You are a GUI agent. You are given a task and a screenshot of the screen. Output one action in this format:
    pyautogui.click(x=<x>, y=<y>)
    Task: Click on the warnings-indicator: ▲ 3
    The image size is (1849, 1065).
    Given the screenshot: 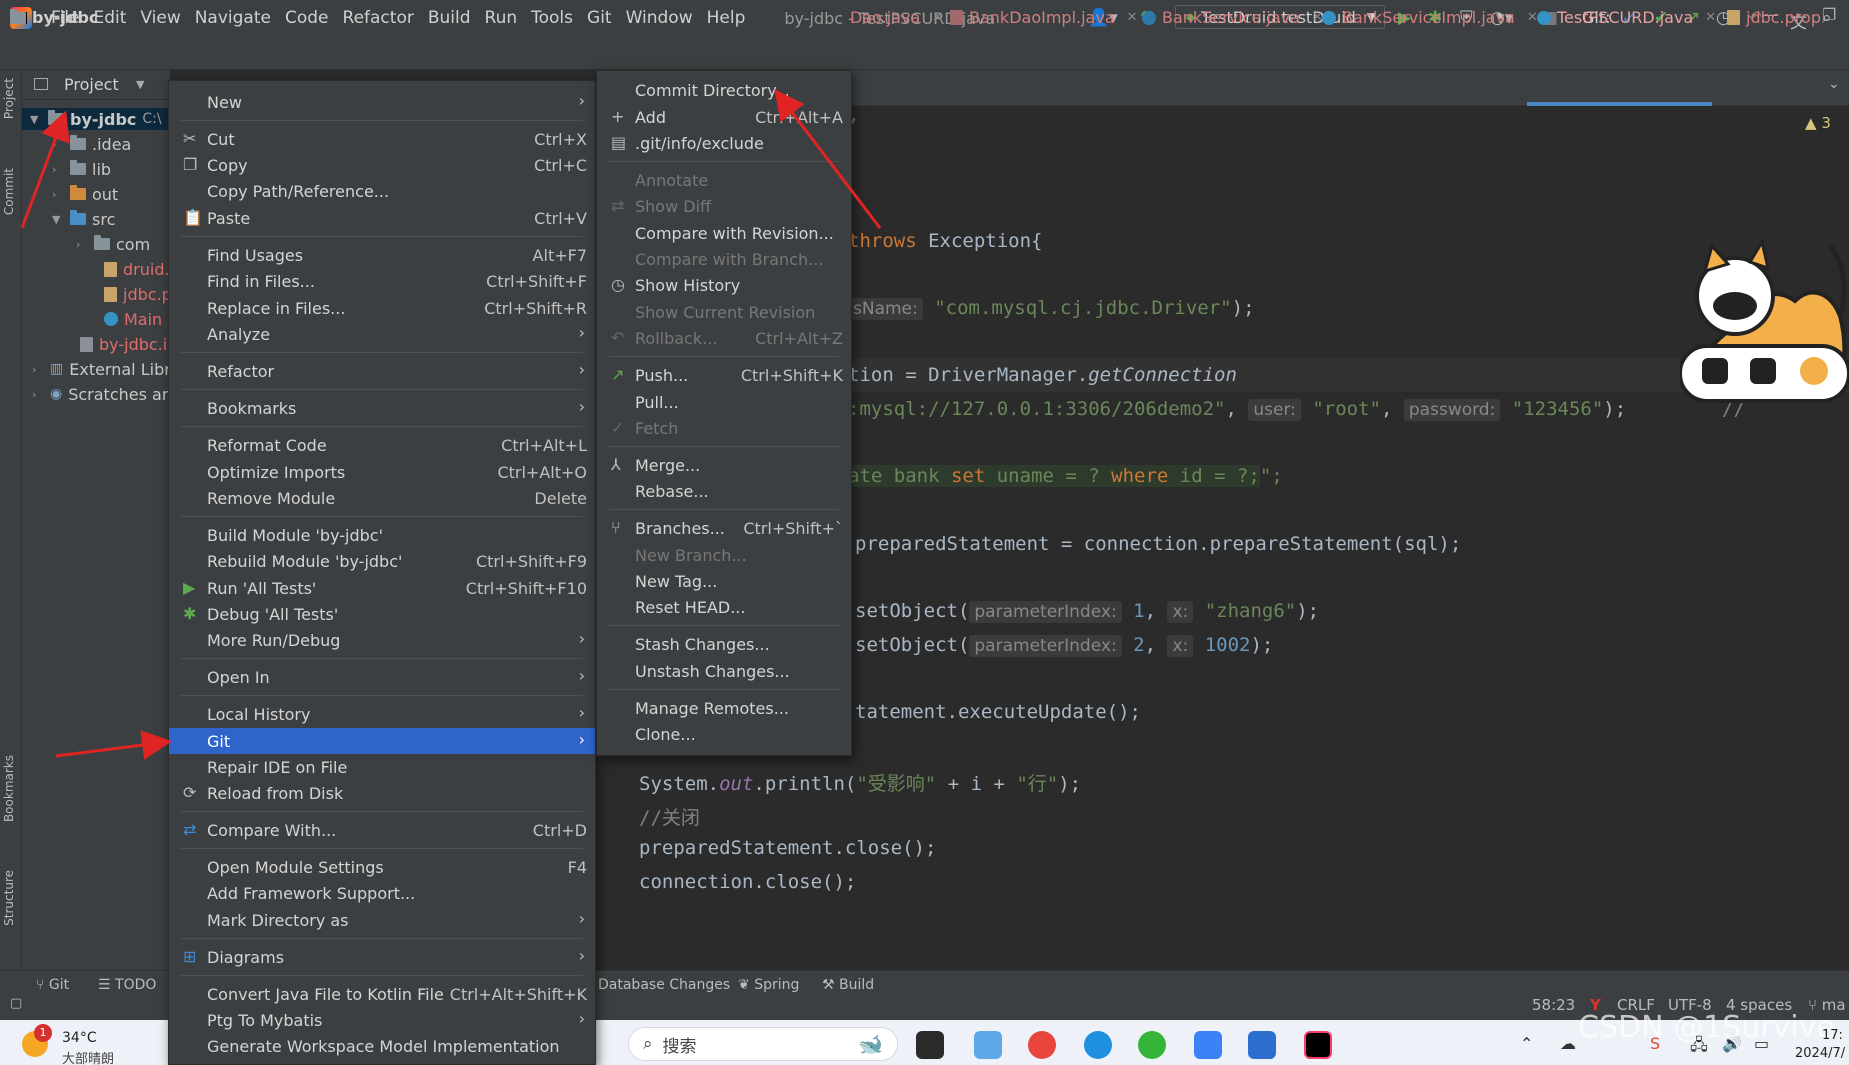 What is the action you would take?
    pyautogui.click(x=1818, y=123)
    